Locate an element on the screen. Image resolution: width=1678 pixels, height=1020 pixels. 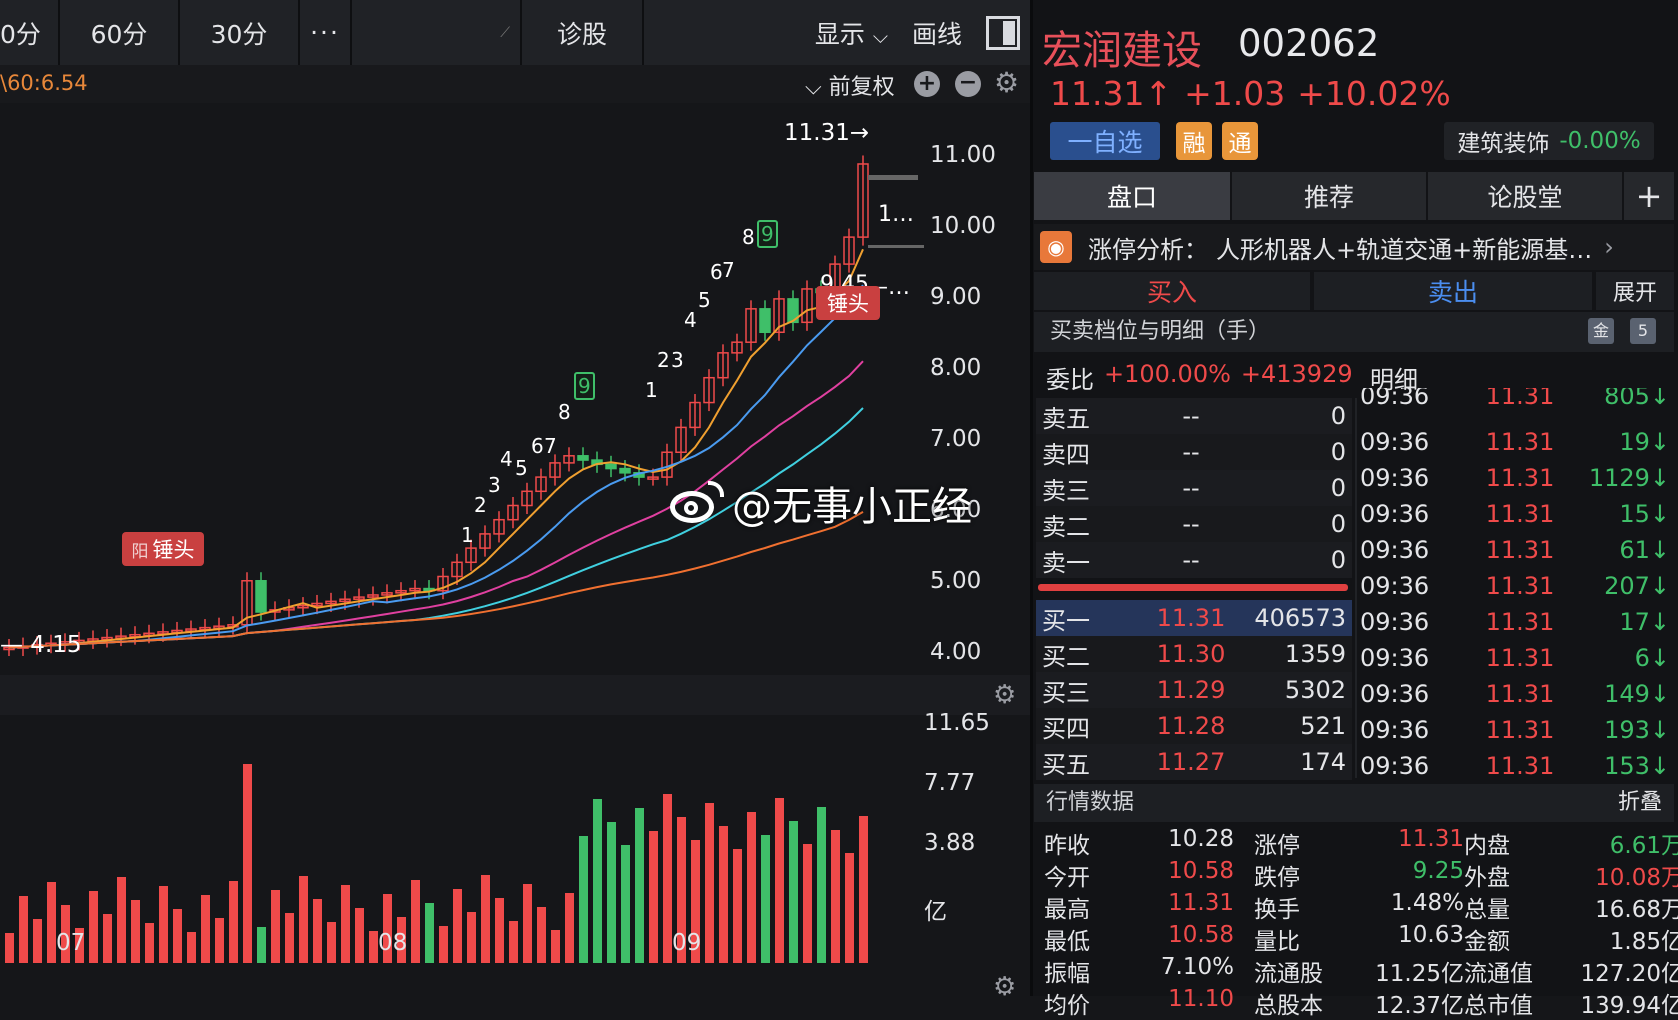
level-price: -- is located at coordinates (1191, 524).